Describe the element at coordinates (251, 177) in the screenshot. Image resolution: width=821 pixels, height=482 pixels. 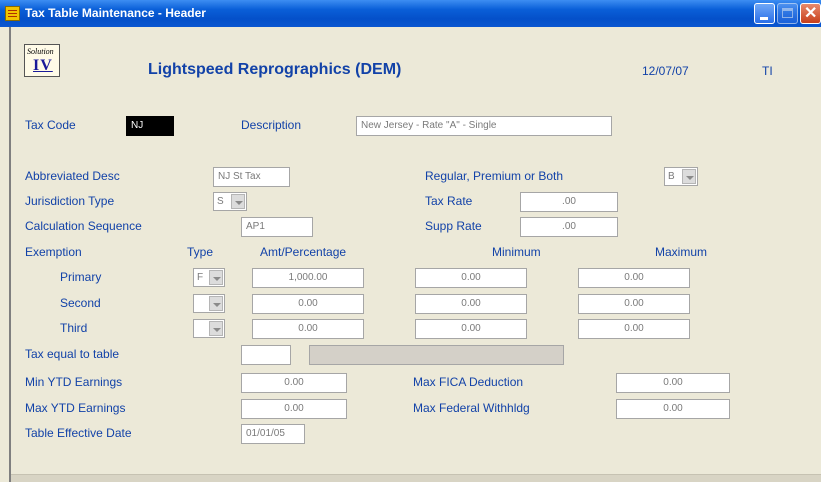
I see `abbreviated-desc-field: NJ St Tax` at that location.